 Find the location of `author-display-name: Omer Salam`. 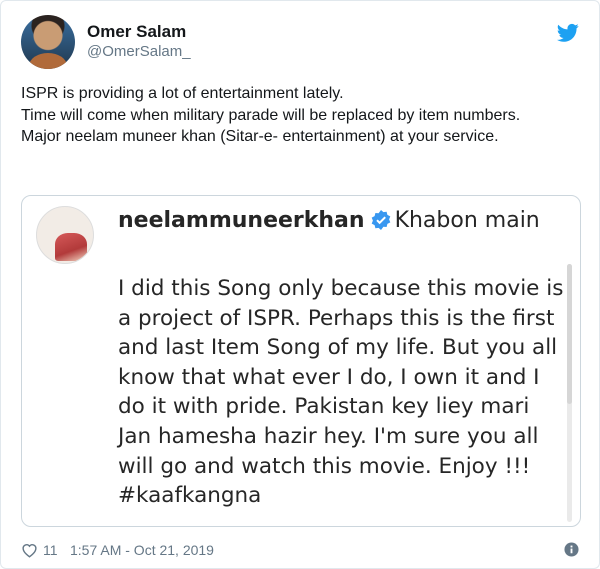

author-display-name: Omer Salam is located at coordinates (139, 31).